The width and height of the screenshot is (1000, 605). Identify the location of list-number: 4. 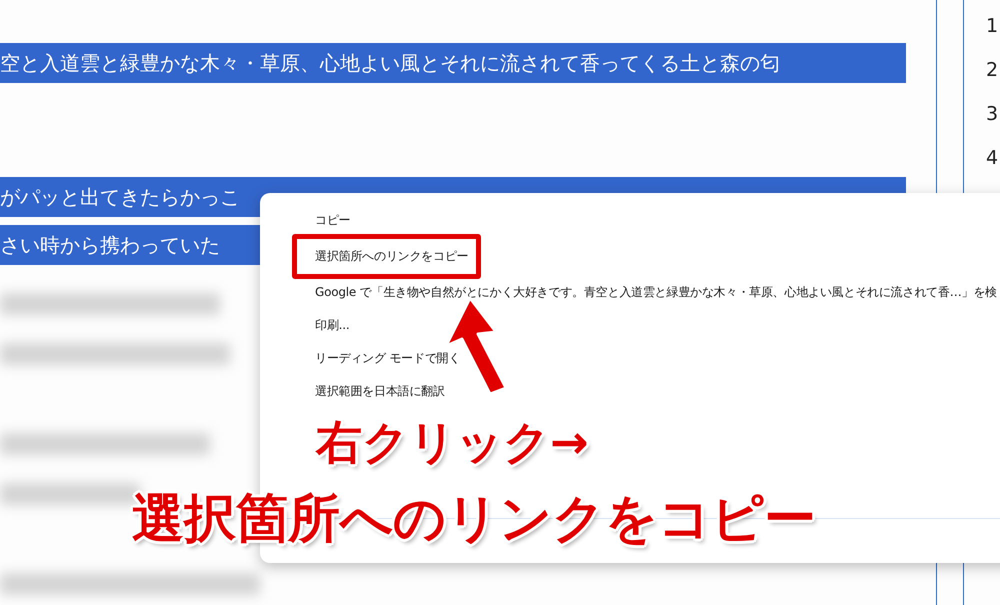
(992, 158).